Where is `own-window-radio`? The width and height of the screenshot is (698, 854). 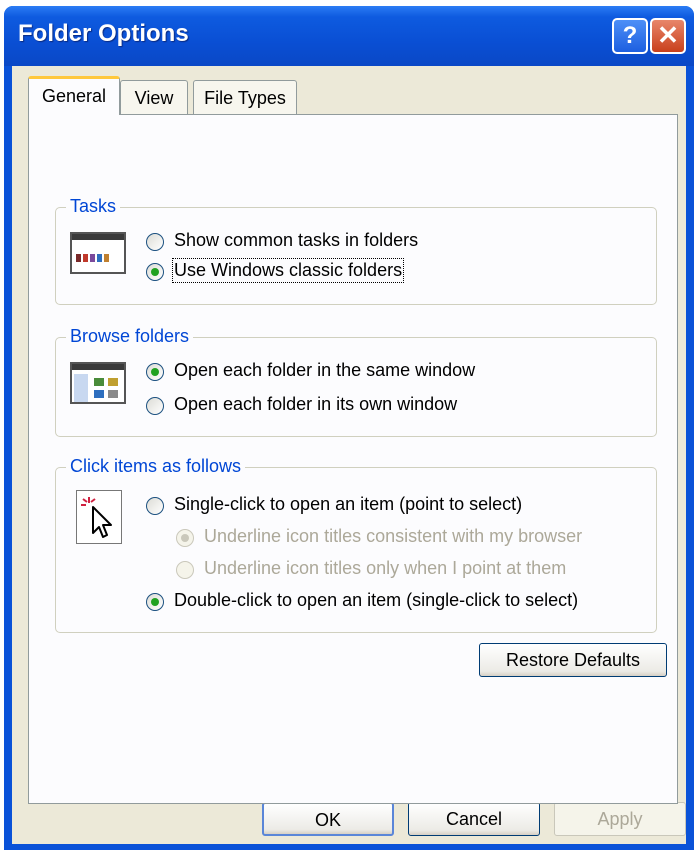 own-window-radio is located at coordinates (155, 406).